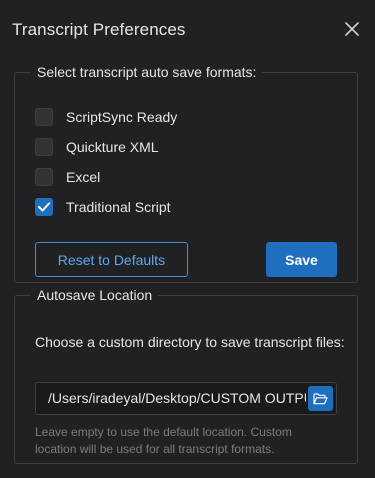  I want to click on folder-open-icon, so click(320, 398).